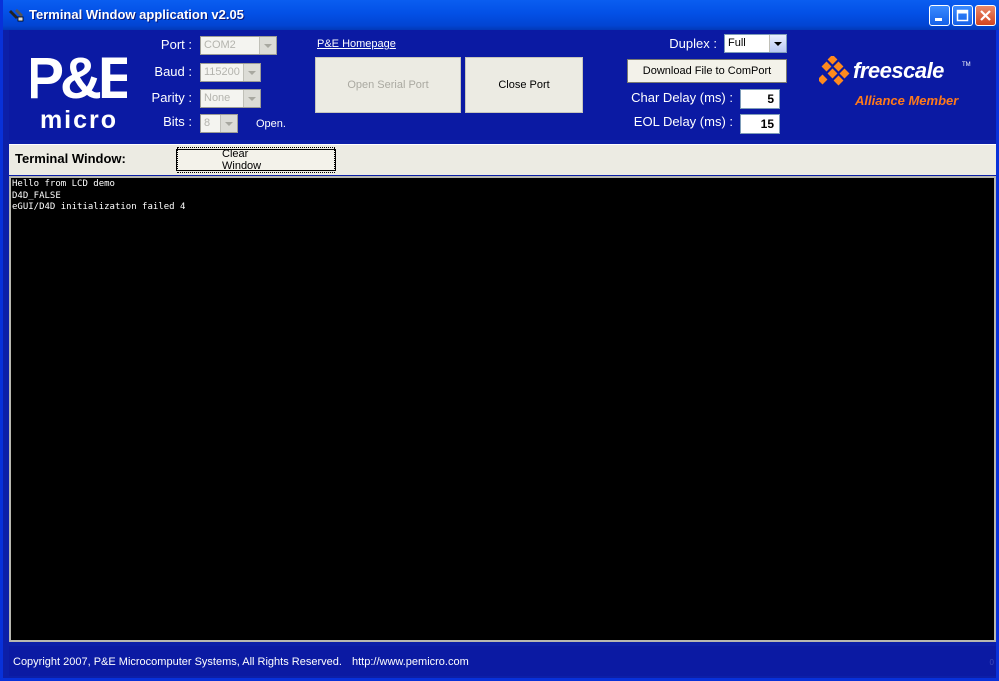  I want to click on baud-value: 115200, so click(222, 72).